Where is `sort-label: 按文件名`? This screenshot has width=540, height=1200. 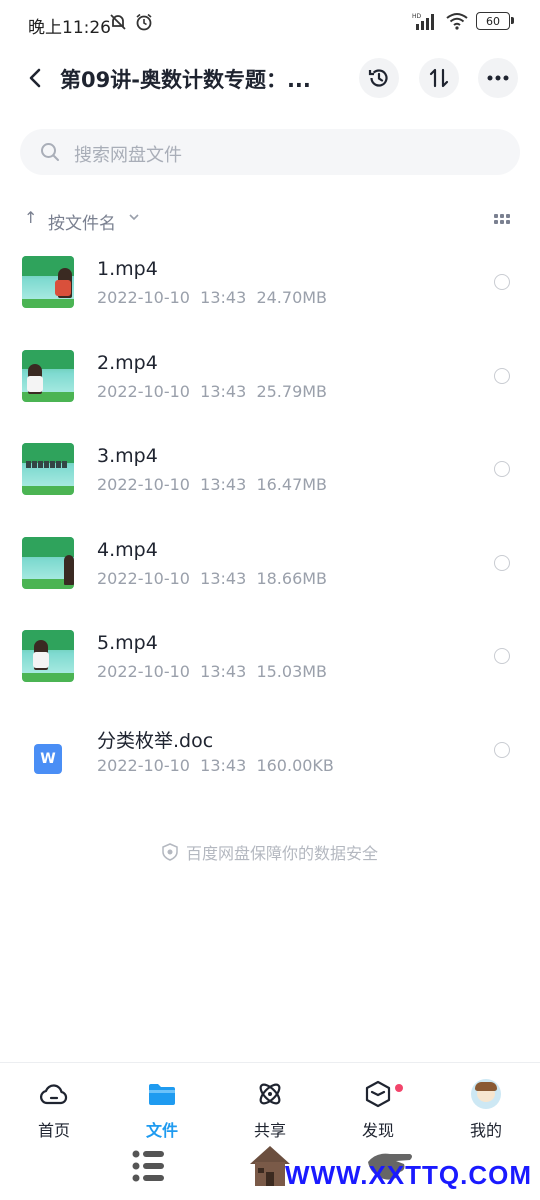
sort-label: 按文件名 is located at coordinates (82, 221).